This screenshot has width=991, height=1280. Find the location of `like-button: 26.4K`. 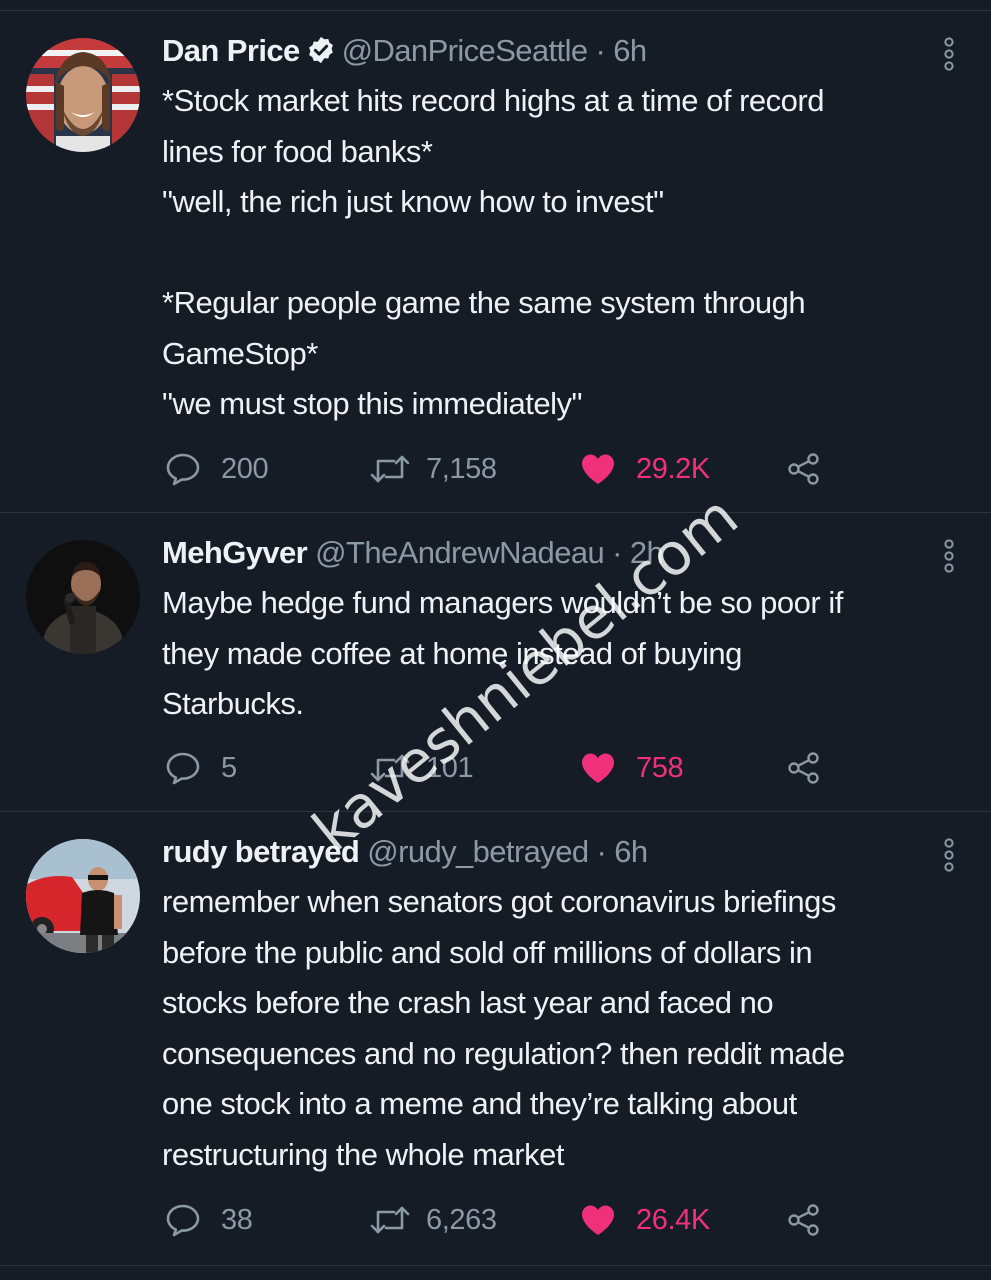

like-button: 26.4K is located at coordinates (645, 1220).